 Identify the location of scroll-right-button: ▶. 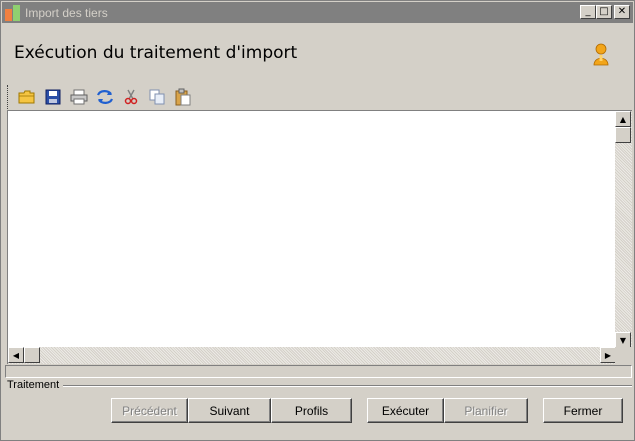
(608, 355).